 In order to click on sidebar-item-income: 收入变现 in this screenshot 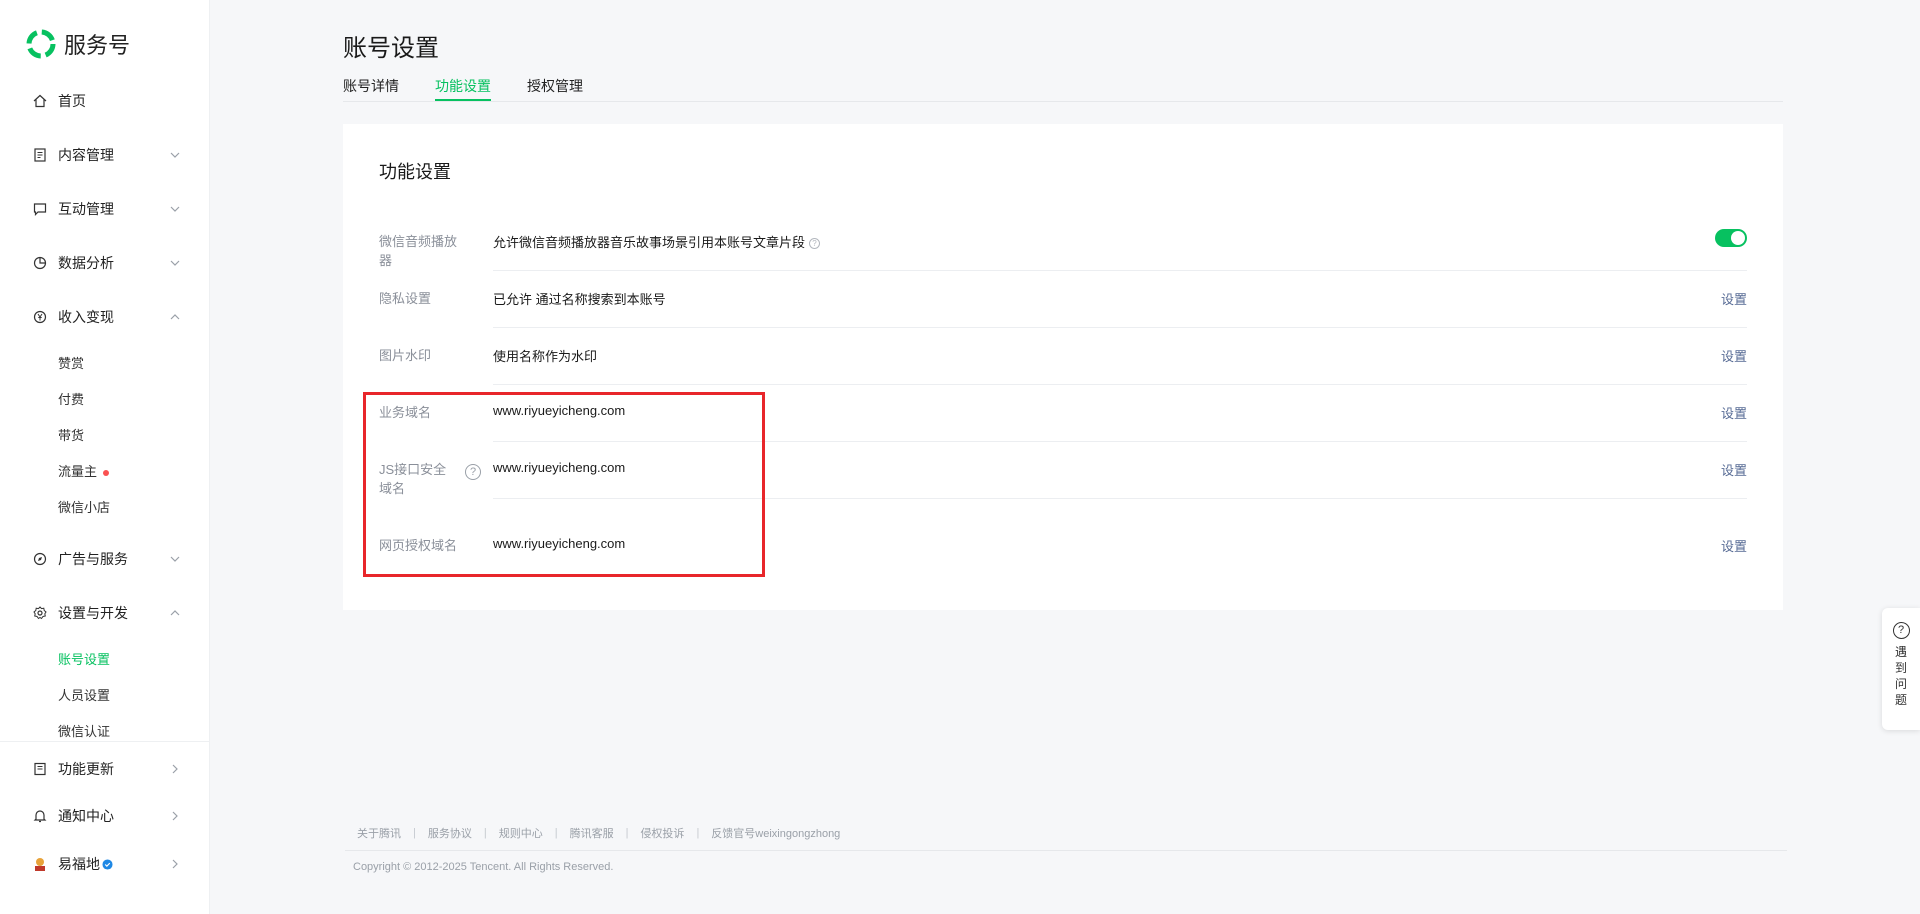, I will do `click(105, 317)`.